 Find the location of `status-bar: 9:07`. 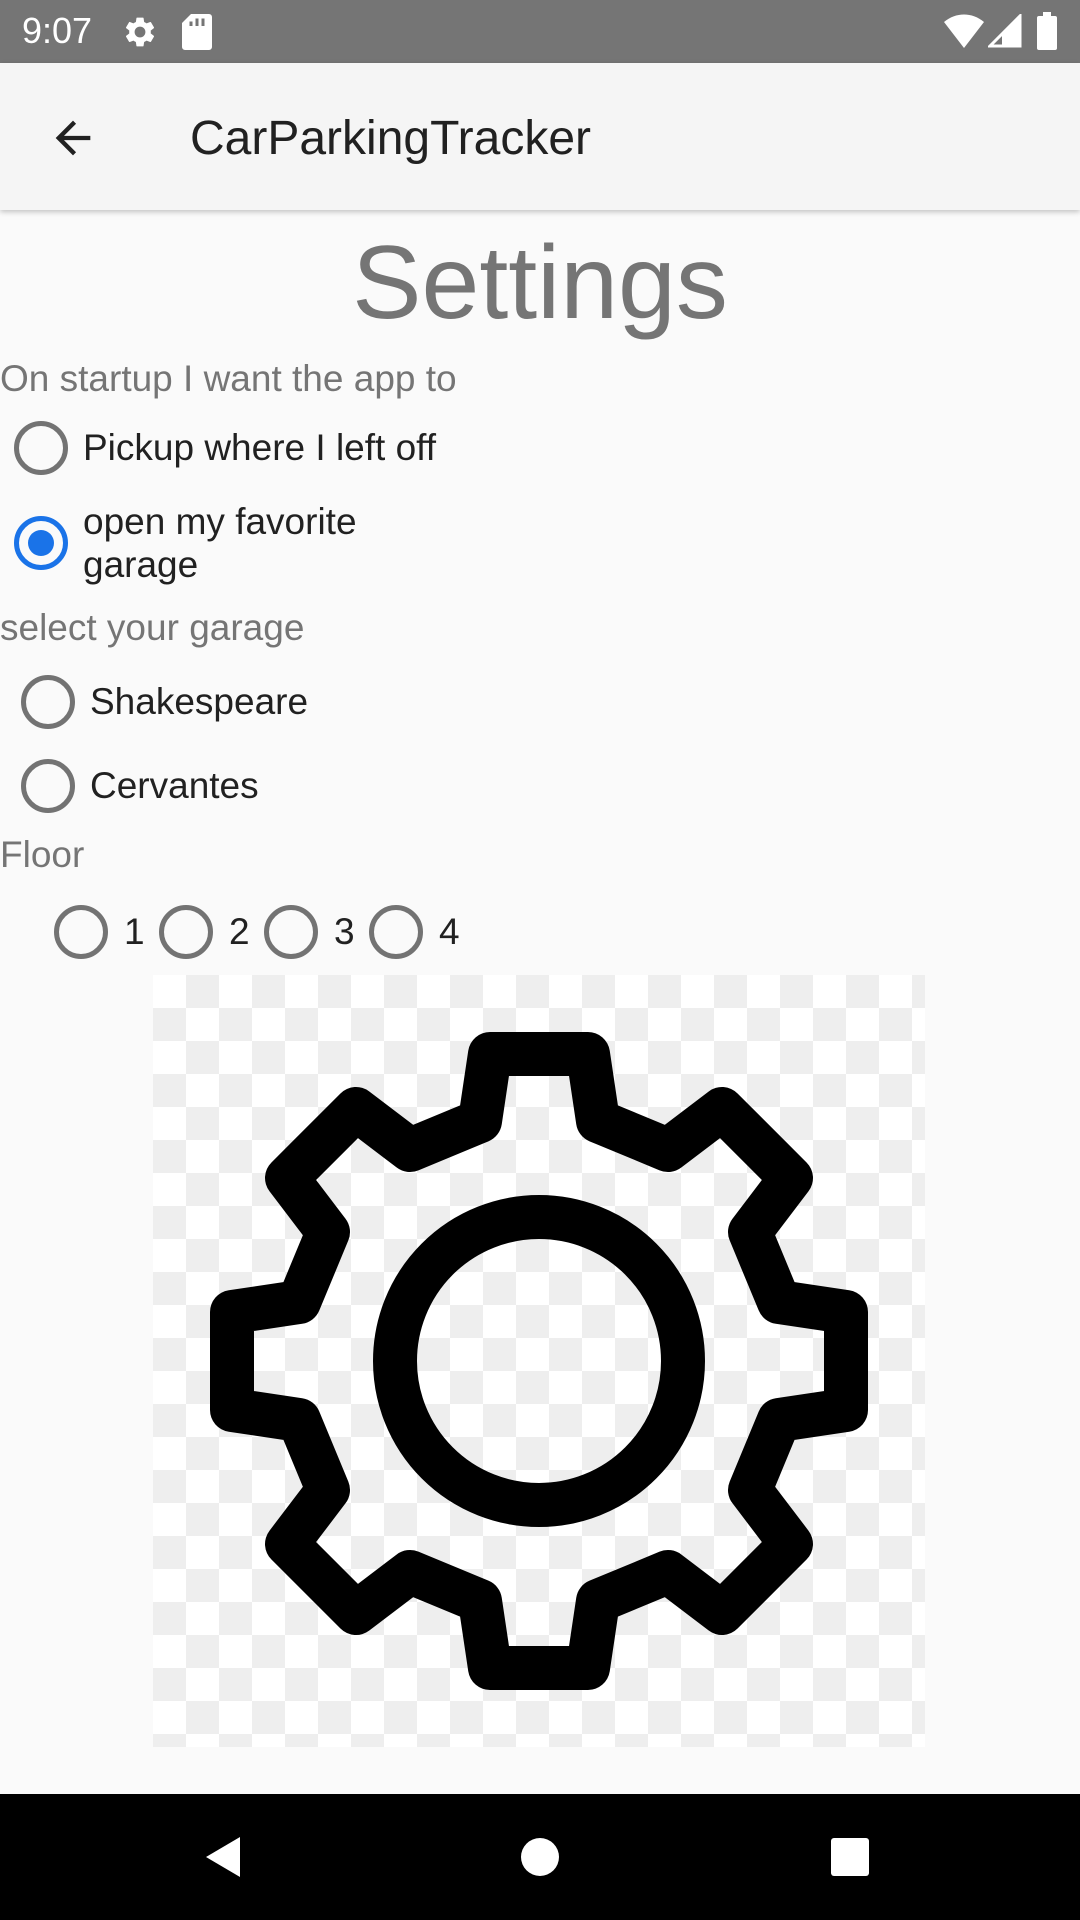

status-bar: 9:07 is located at coordinates (540, 31).